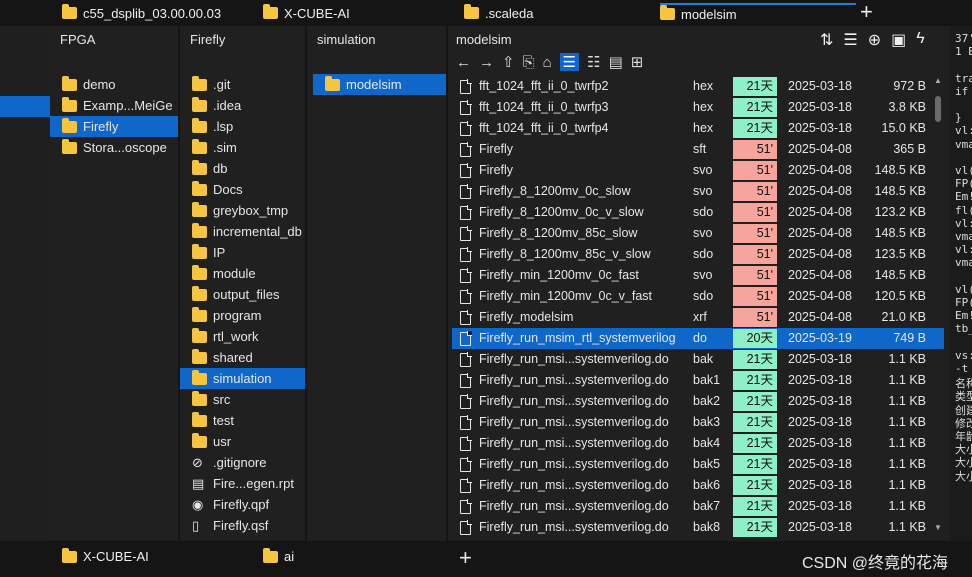 The height and width of the screenshot is (577, 972). I want to click on folder-item: src, so click(242, 399).